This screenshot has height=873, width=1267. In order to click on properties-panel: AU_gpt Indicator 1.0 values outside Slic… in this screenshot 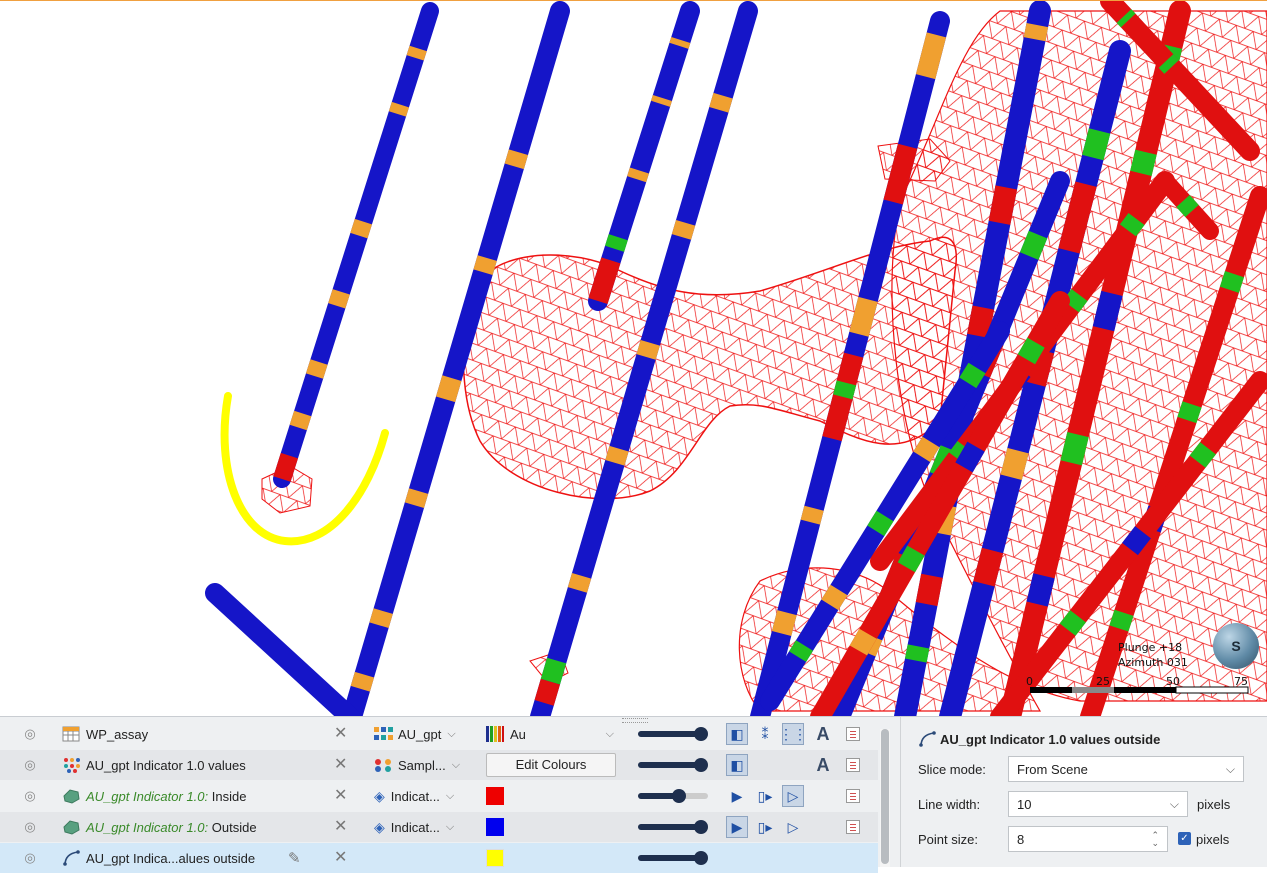, I will do `click(1085, 792)`.